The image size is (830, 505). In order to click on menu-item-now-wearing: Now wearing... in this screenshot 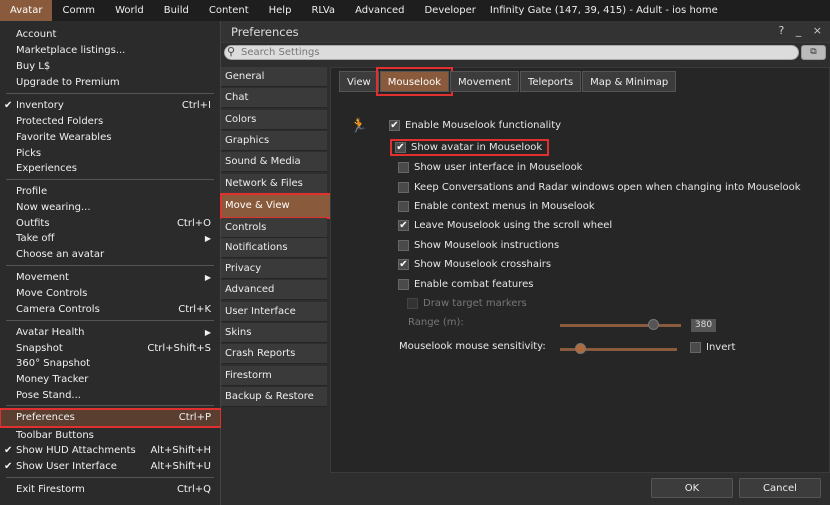, I will do `click(110, 207)`.